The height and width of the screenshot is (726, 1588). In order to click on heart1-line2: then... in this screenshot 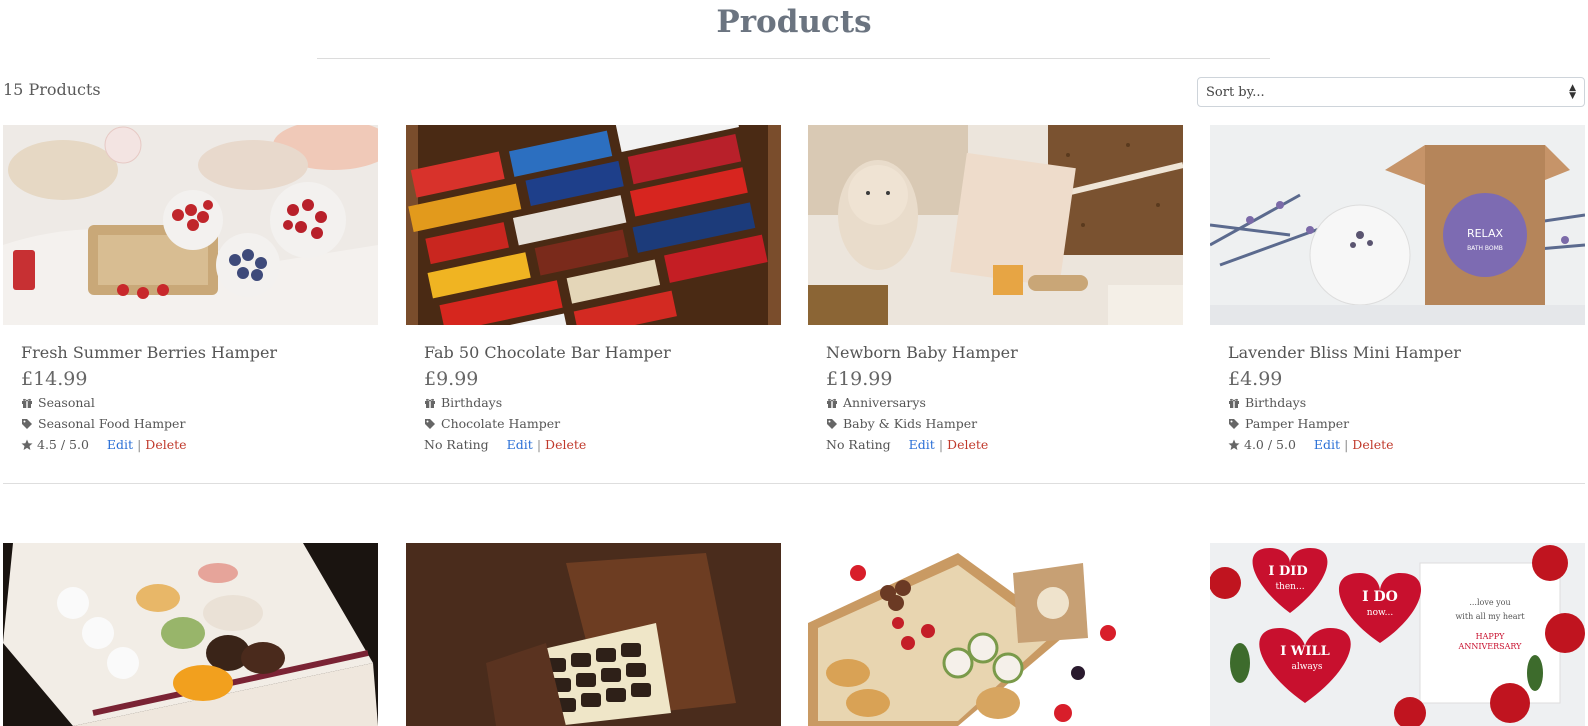, I will do `click(1289, 587)`.